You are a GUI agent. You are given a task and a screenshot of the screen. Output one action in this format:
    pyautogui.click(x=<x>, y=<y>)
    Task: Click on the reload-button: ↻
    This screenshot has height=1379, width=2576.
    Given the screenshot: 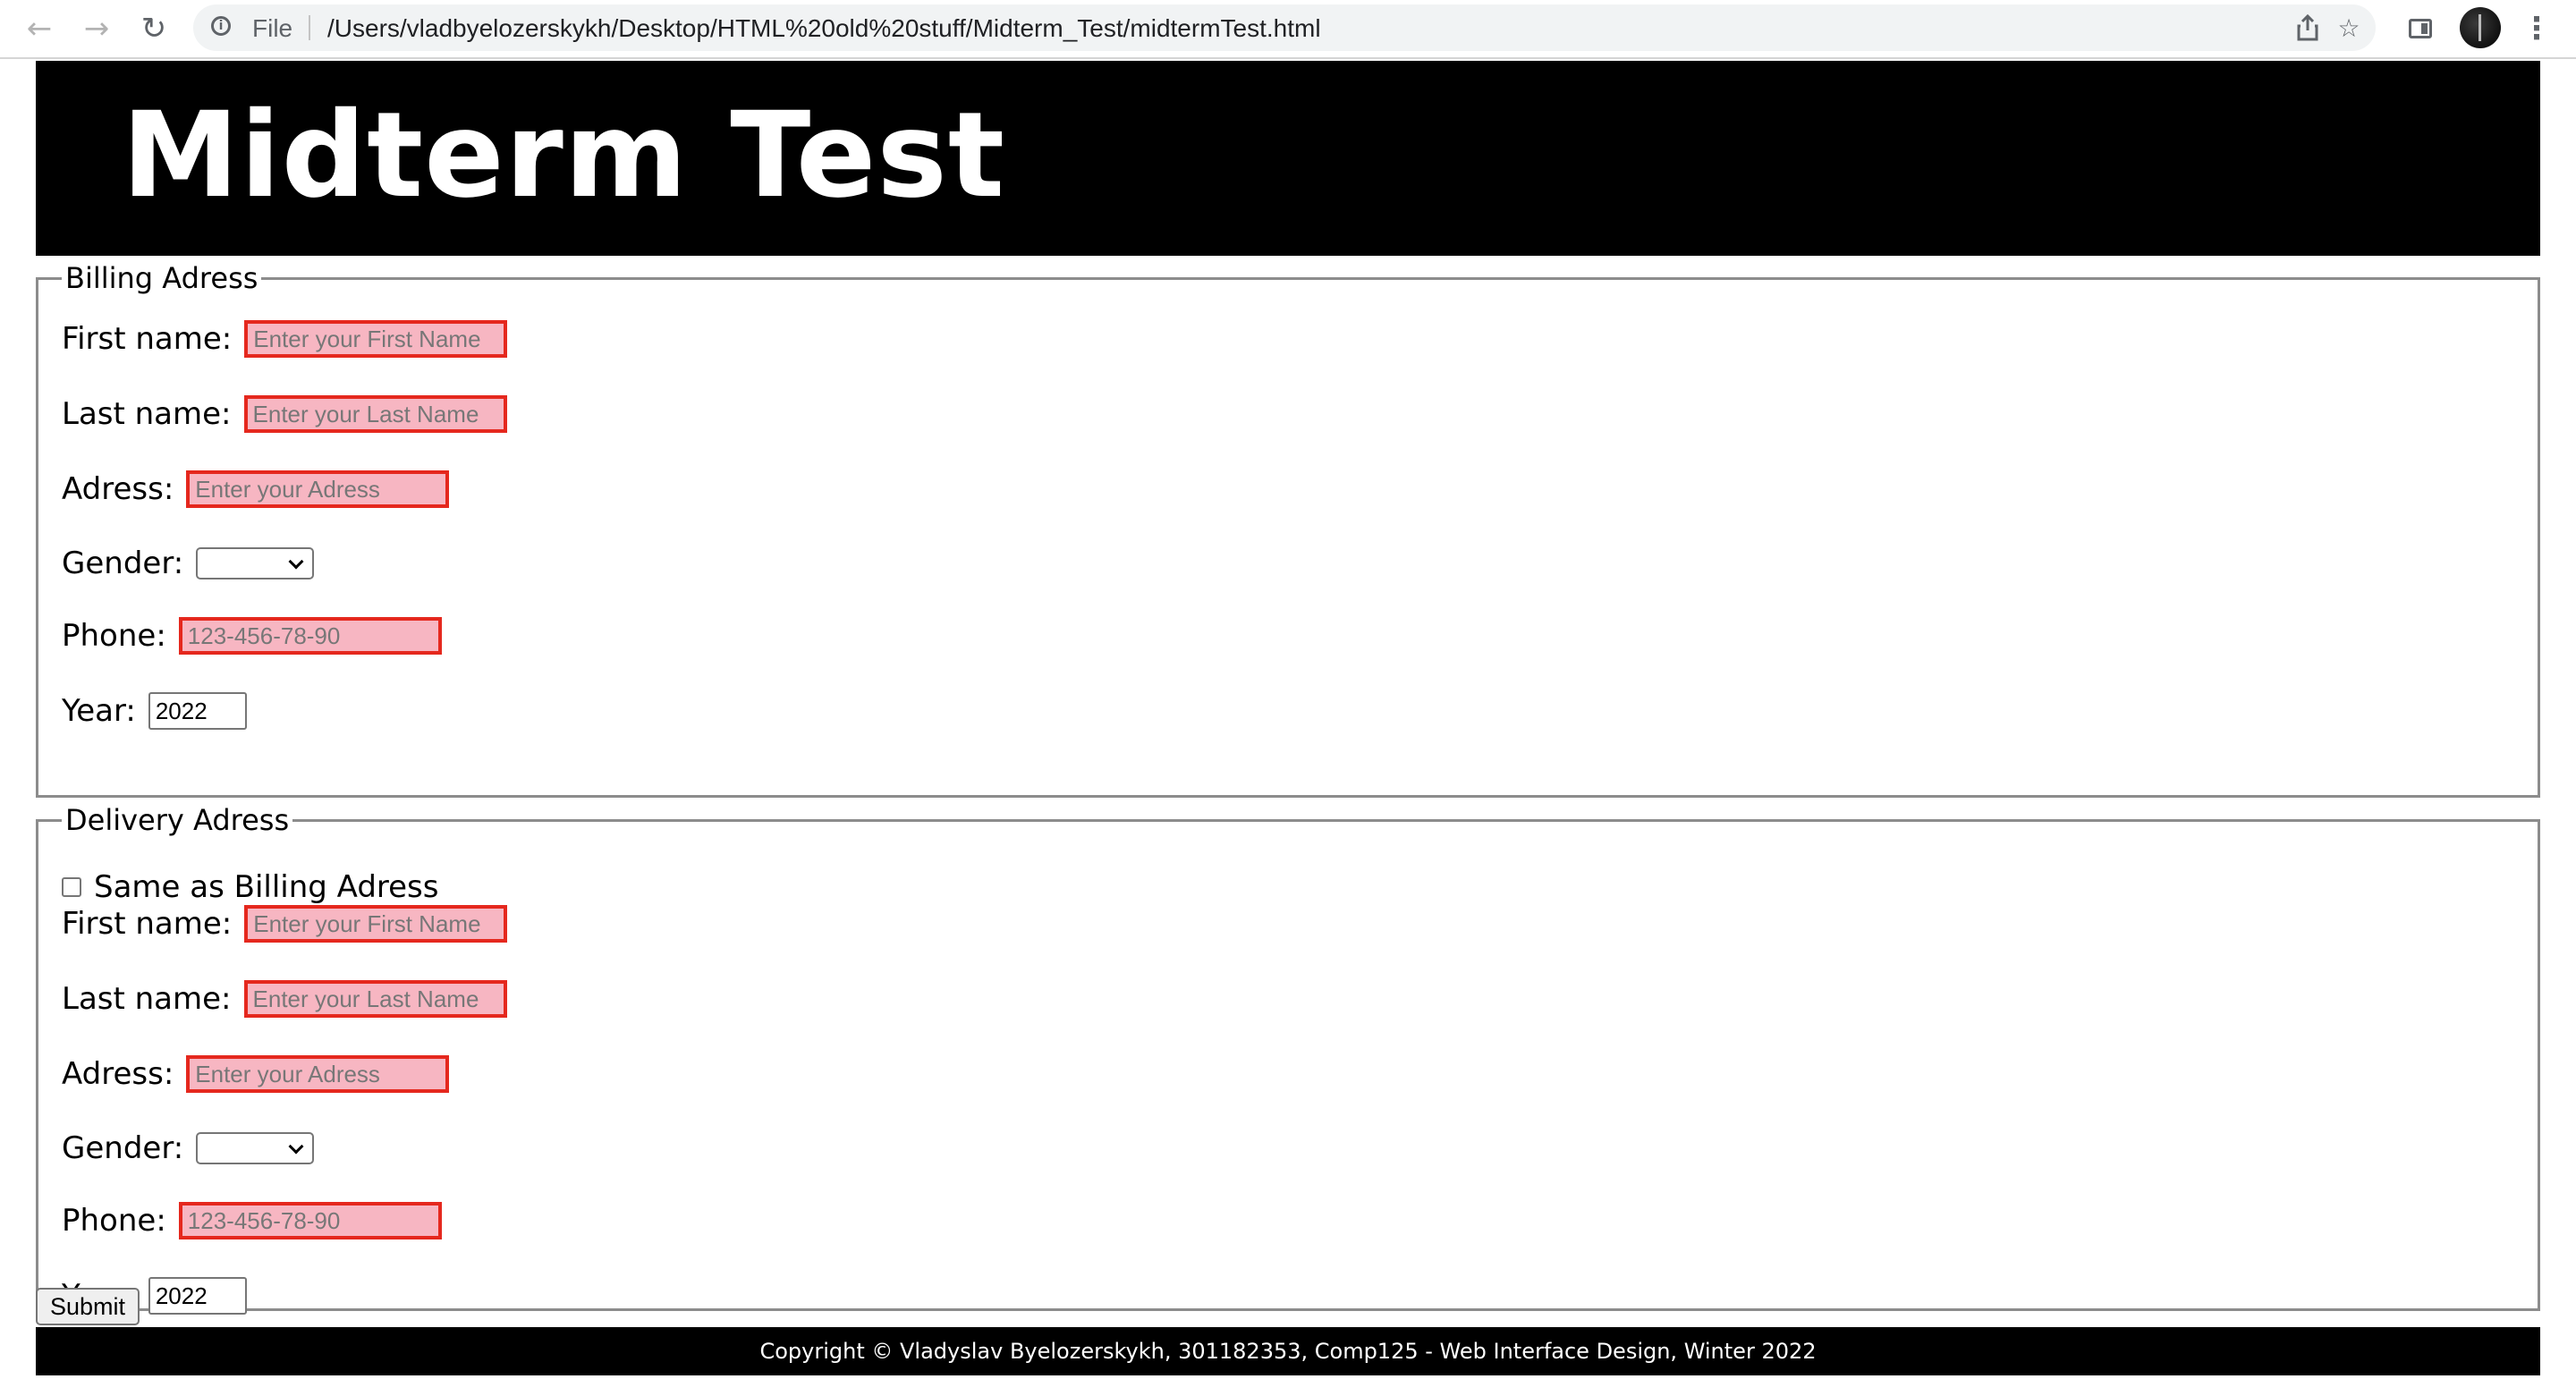 What is the action you would take?
    pyautogui.click(x=153, y=28)
    